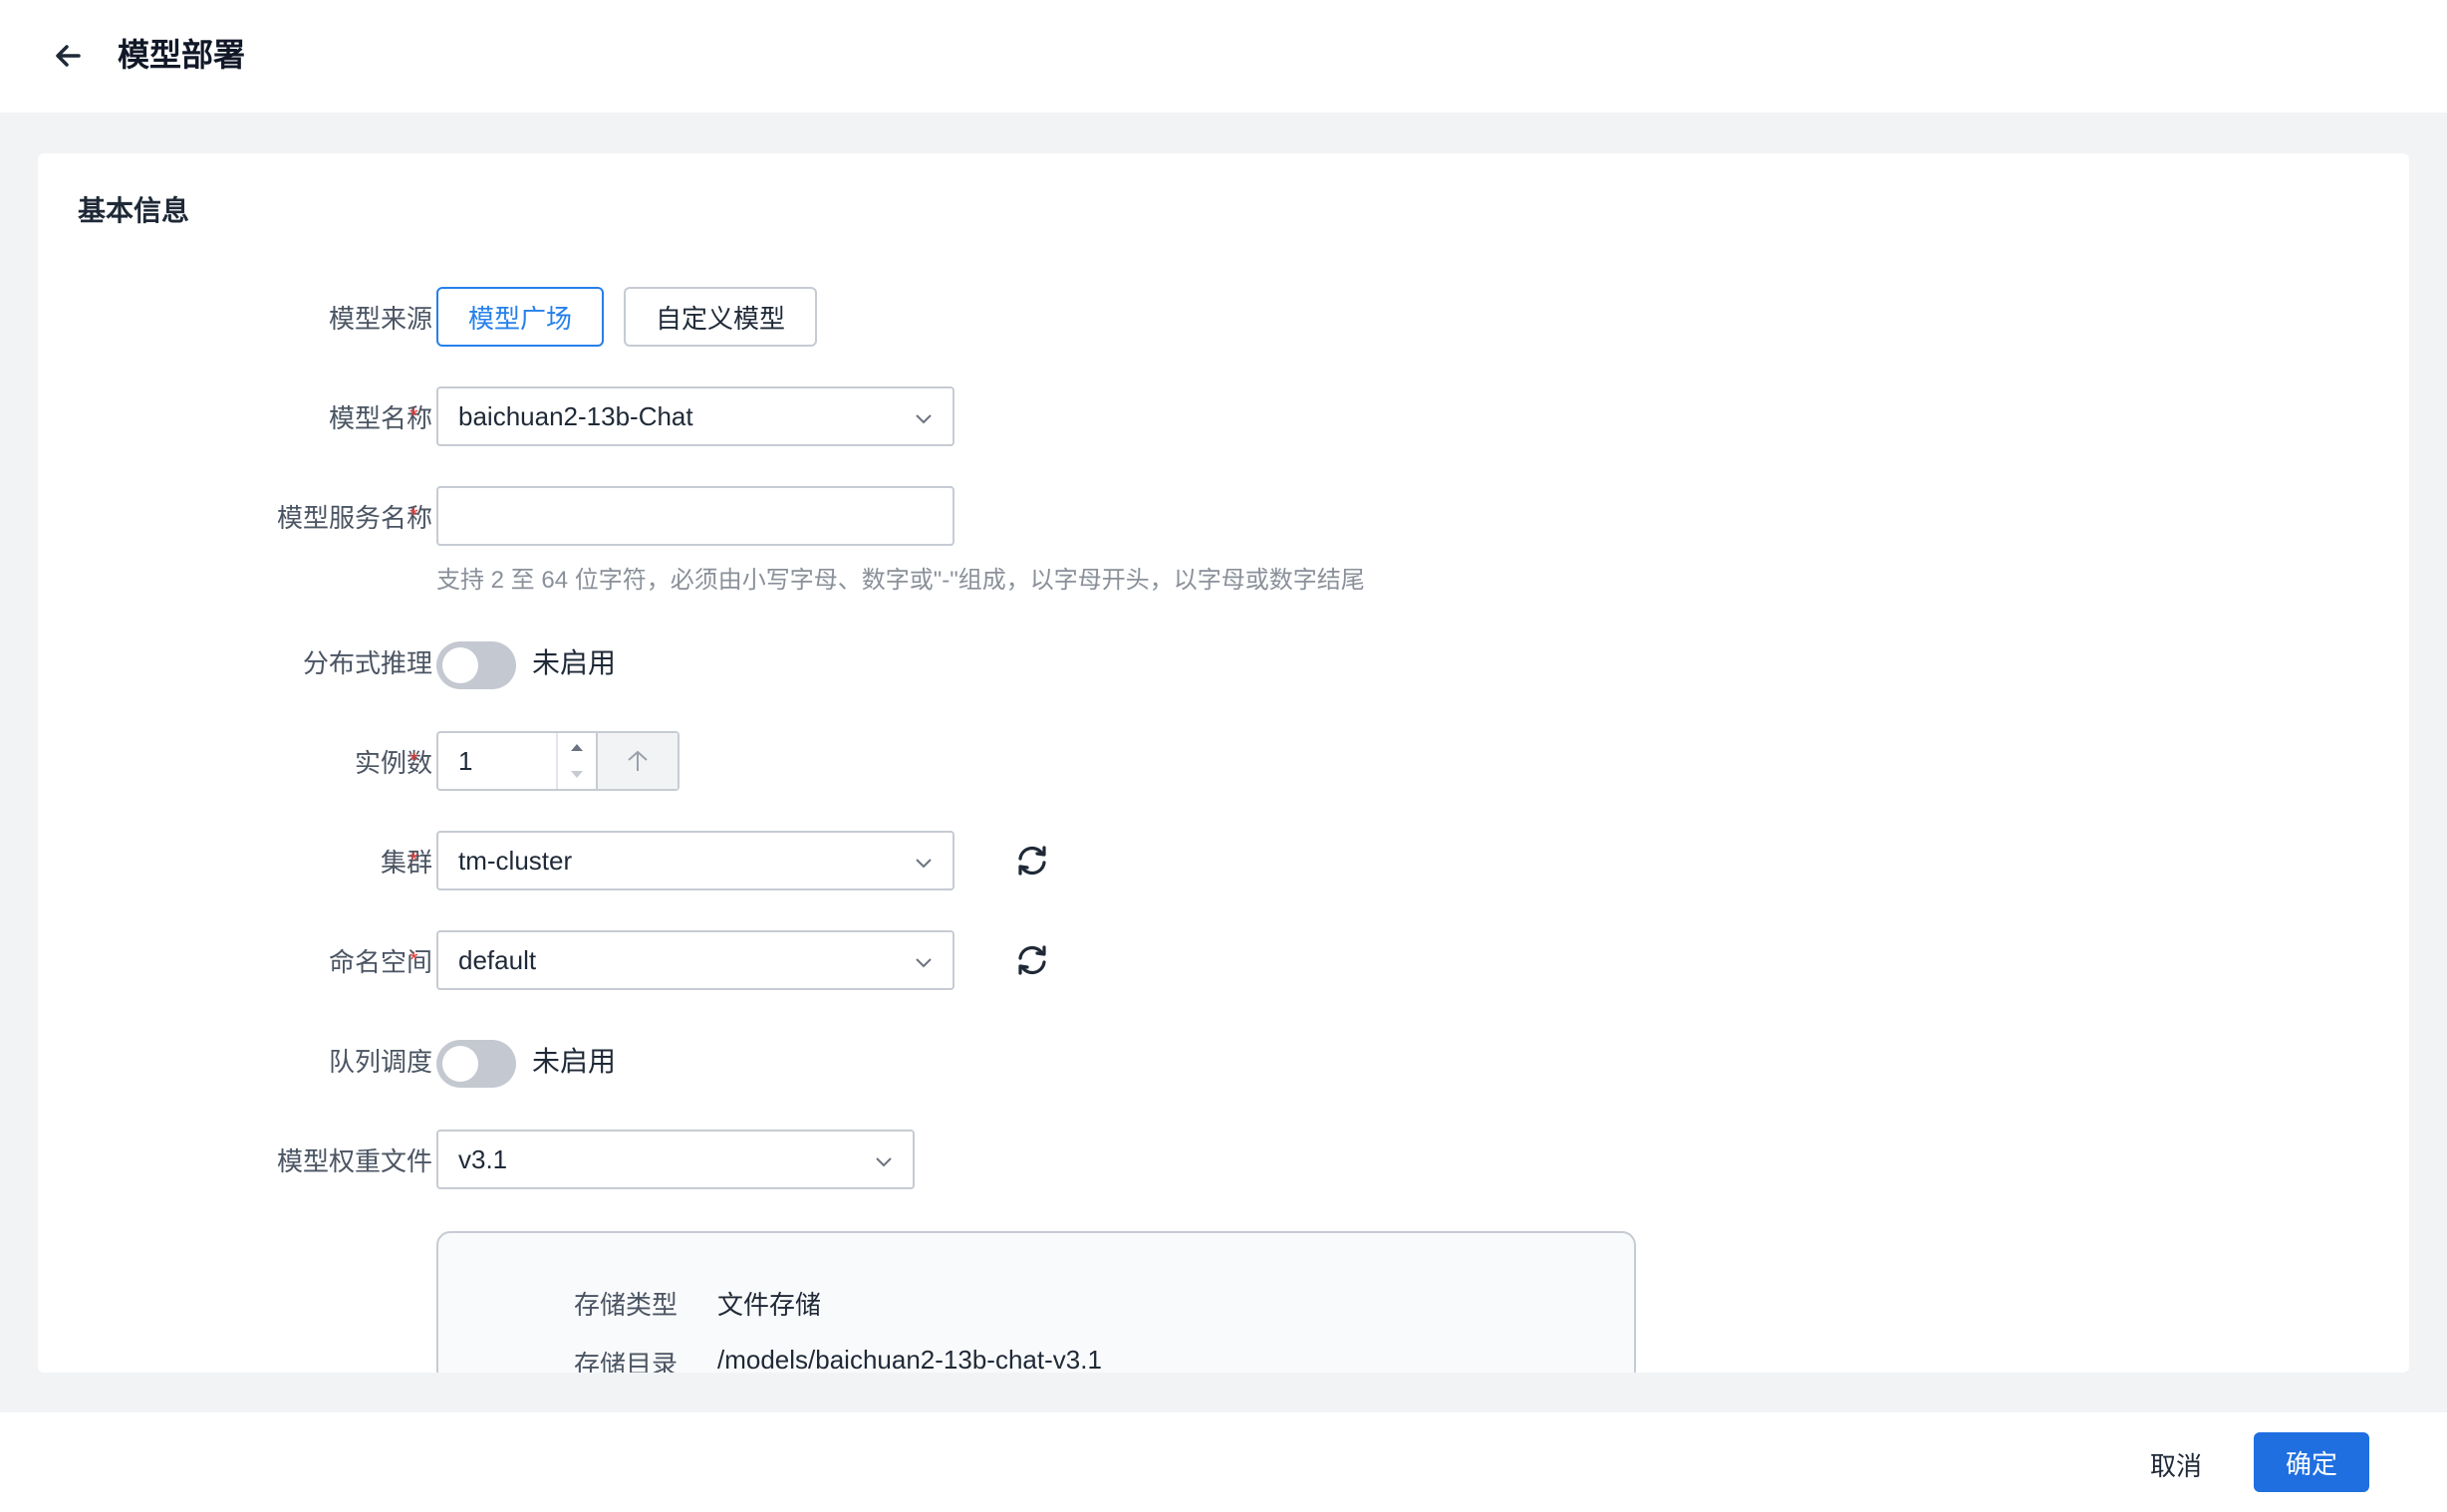 Image resolution: width=2447 pixels, height=1512 pixels. Describe the element at coordinates (1223, 56) in the screenshot. I see `page-header: 模型部署` at that location.